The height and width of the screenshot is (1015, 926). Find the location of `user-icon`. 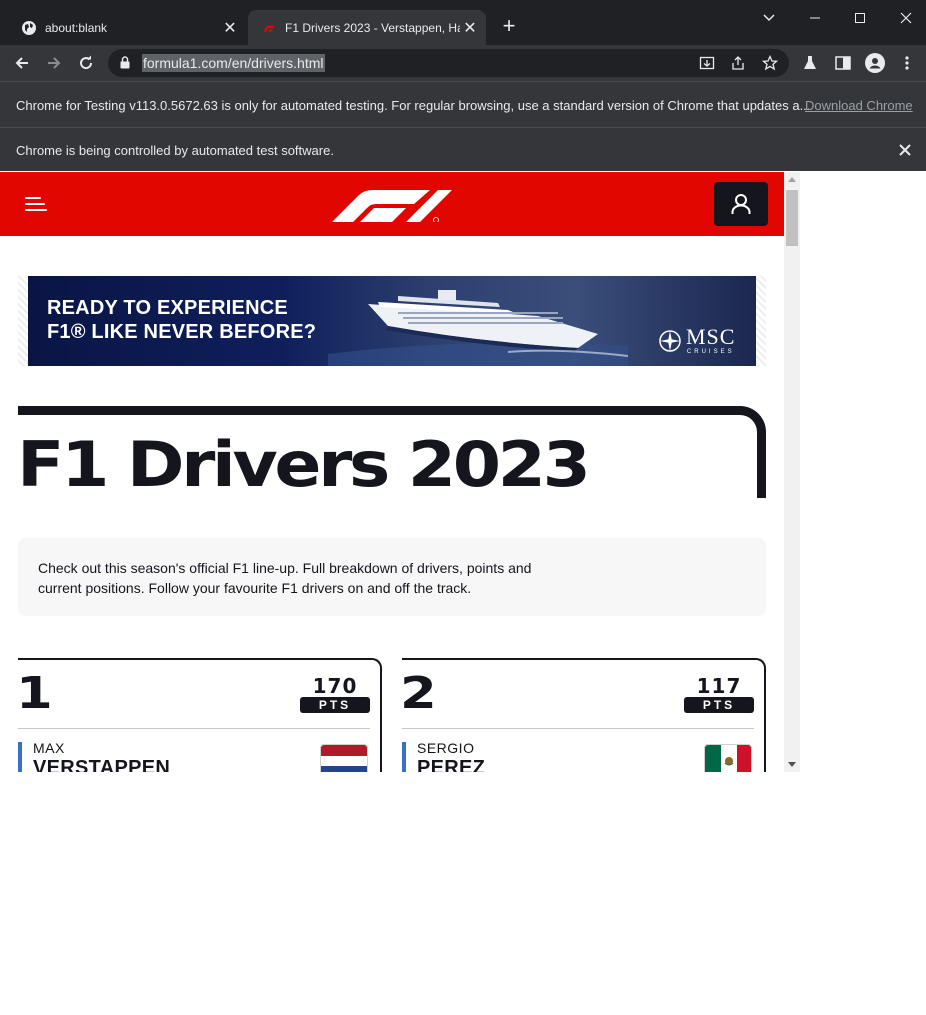

user-icon is located at coordinates (741, 204).